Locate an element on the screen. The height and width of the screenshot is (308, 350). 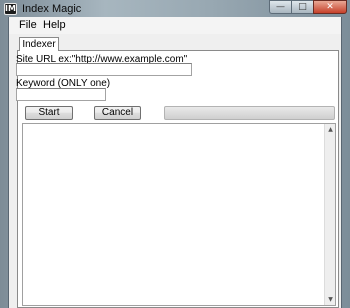
scroll-down-icon: ▼ is located at coordinates (330, 299).